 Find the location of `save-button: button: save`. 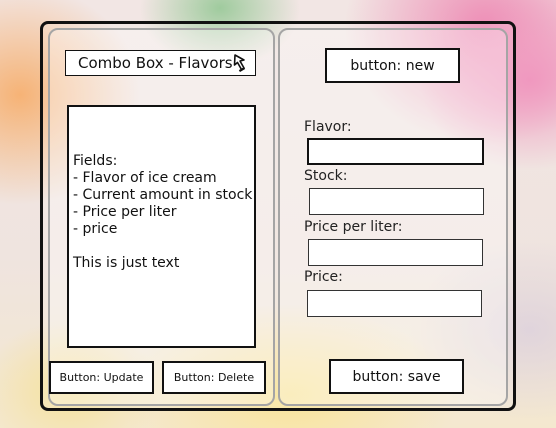

save-button: button: save is located at coordinates (396, 376).